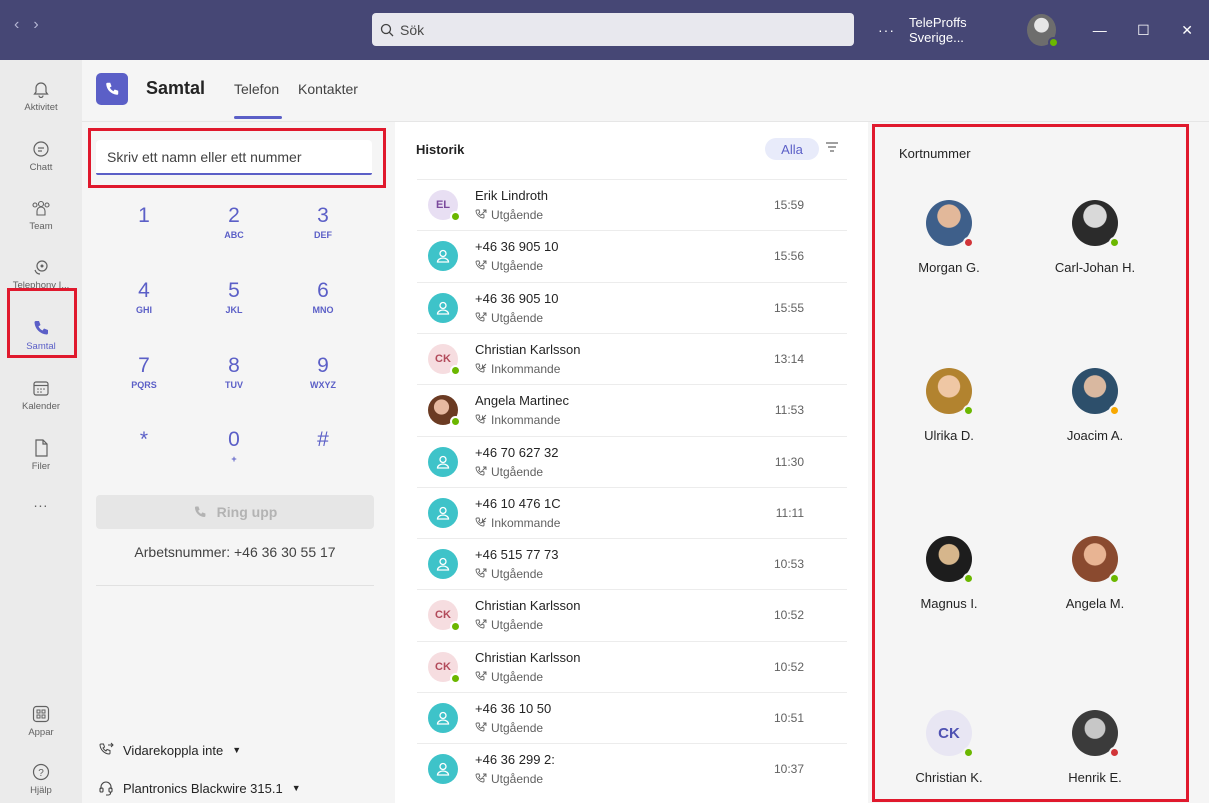 Image resolution: width=1209 pixels, height=803 pixels. Describe the element at coordinates (41, 96) in the screenshot. I see `rail-item-activity: Aktivitet` at that location.